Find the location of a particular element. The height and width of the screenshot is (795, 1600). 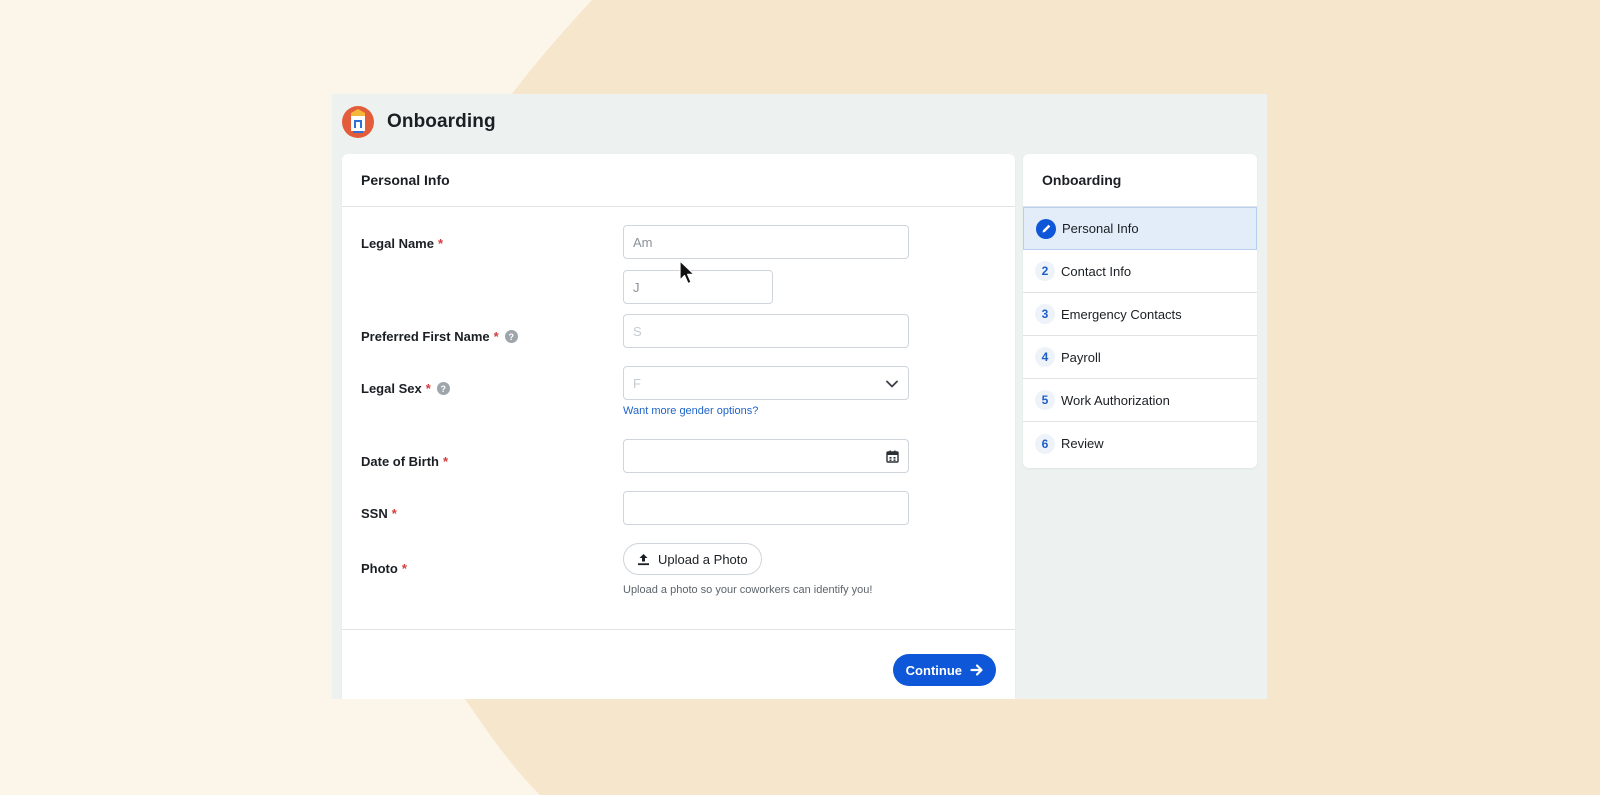

step-contact-info: 2 Contact Info is located at coordinates (1140, 271).